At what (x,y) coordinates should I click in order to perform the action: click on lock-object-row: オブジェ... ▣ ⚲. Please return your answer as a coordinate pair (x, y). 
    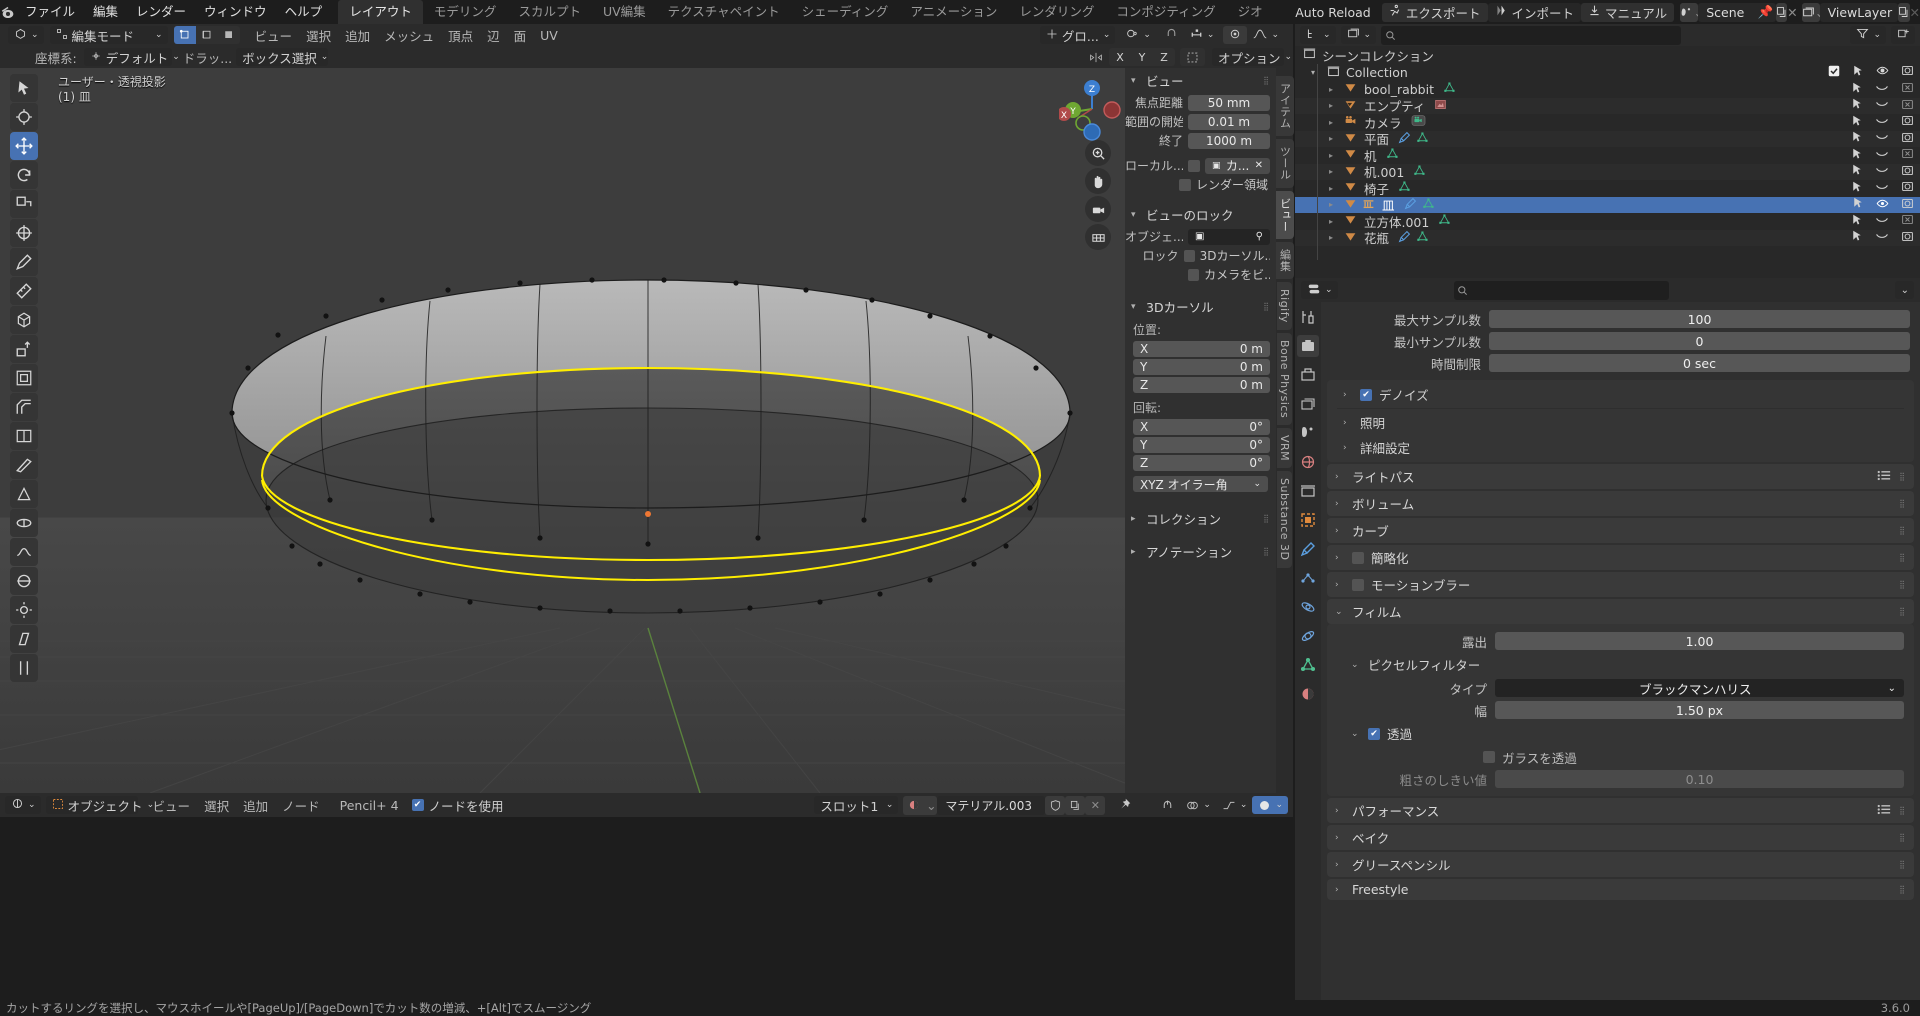
    Looking at the image, I should click on (1200, 236).